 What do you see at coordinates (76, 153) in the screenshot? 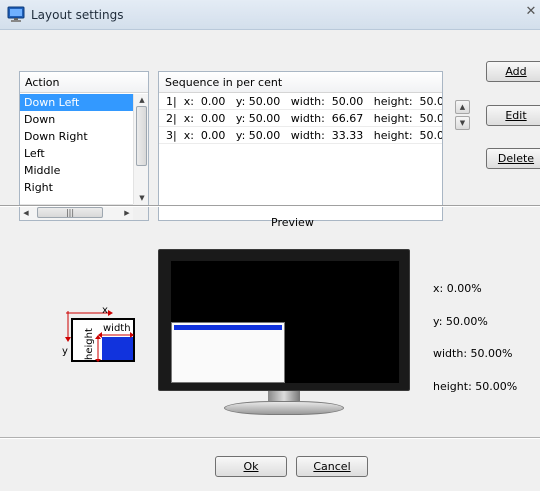
I see `action-list-item: Left` at bounding box center [76, 153].